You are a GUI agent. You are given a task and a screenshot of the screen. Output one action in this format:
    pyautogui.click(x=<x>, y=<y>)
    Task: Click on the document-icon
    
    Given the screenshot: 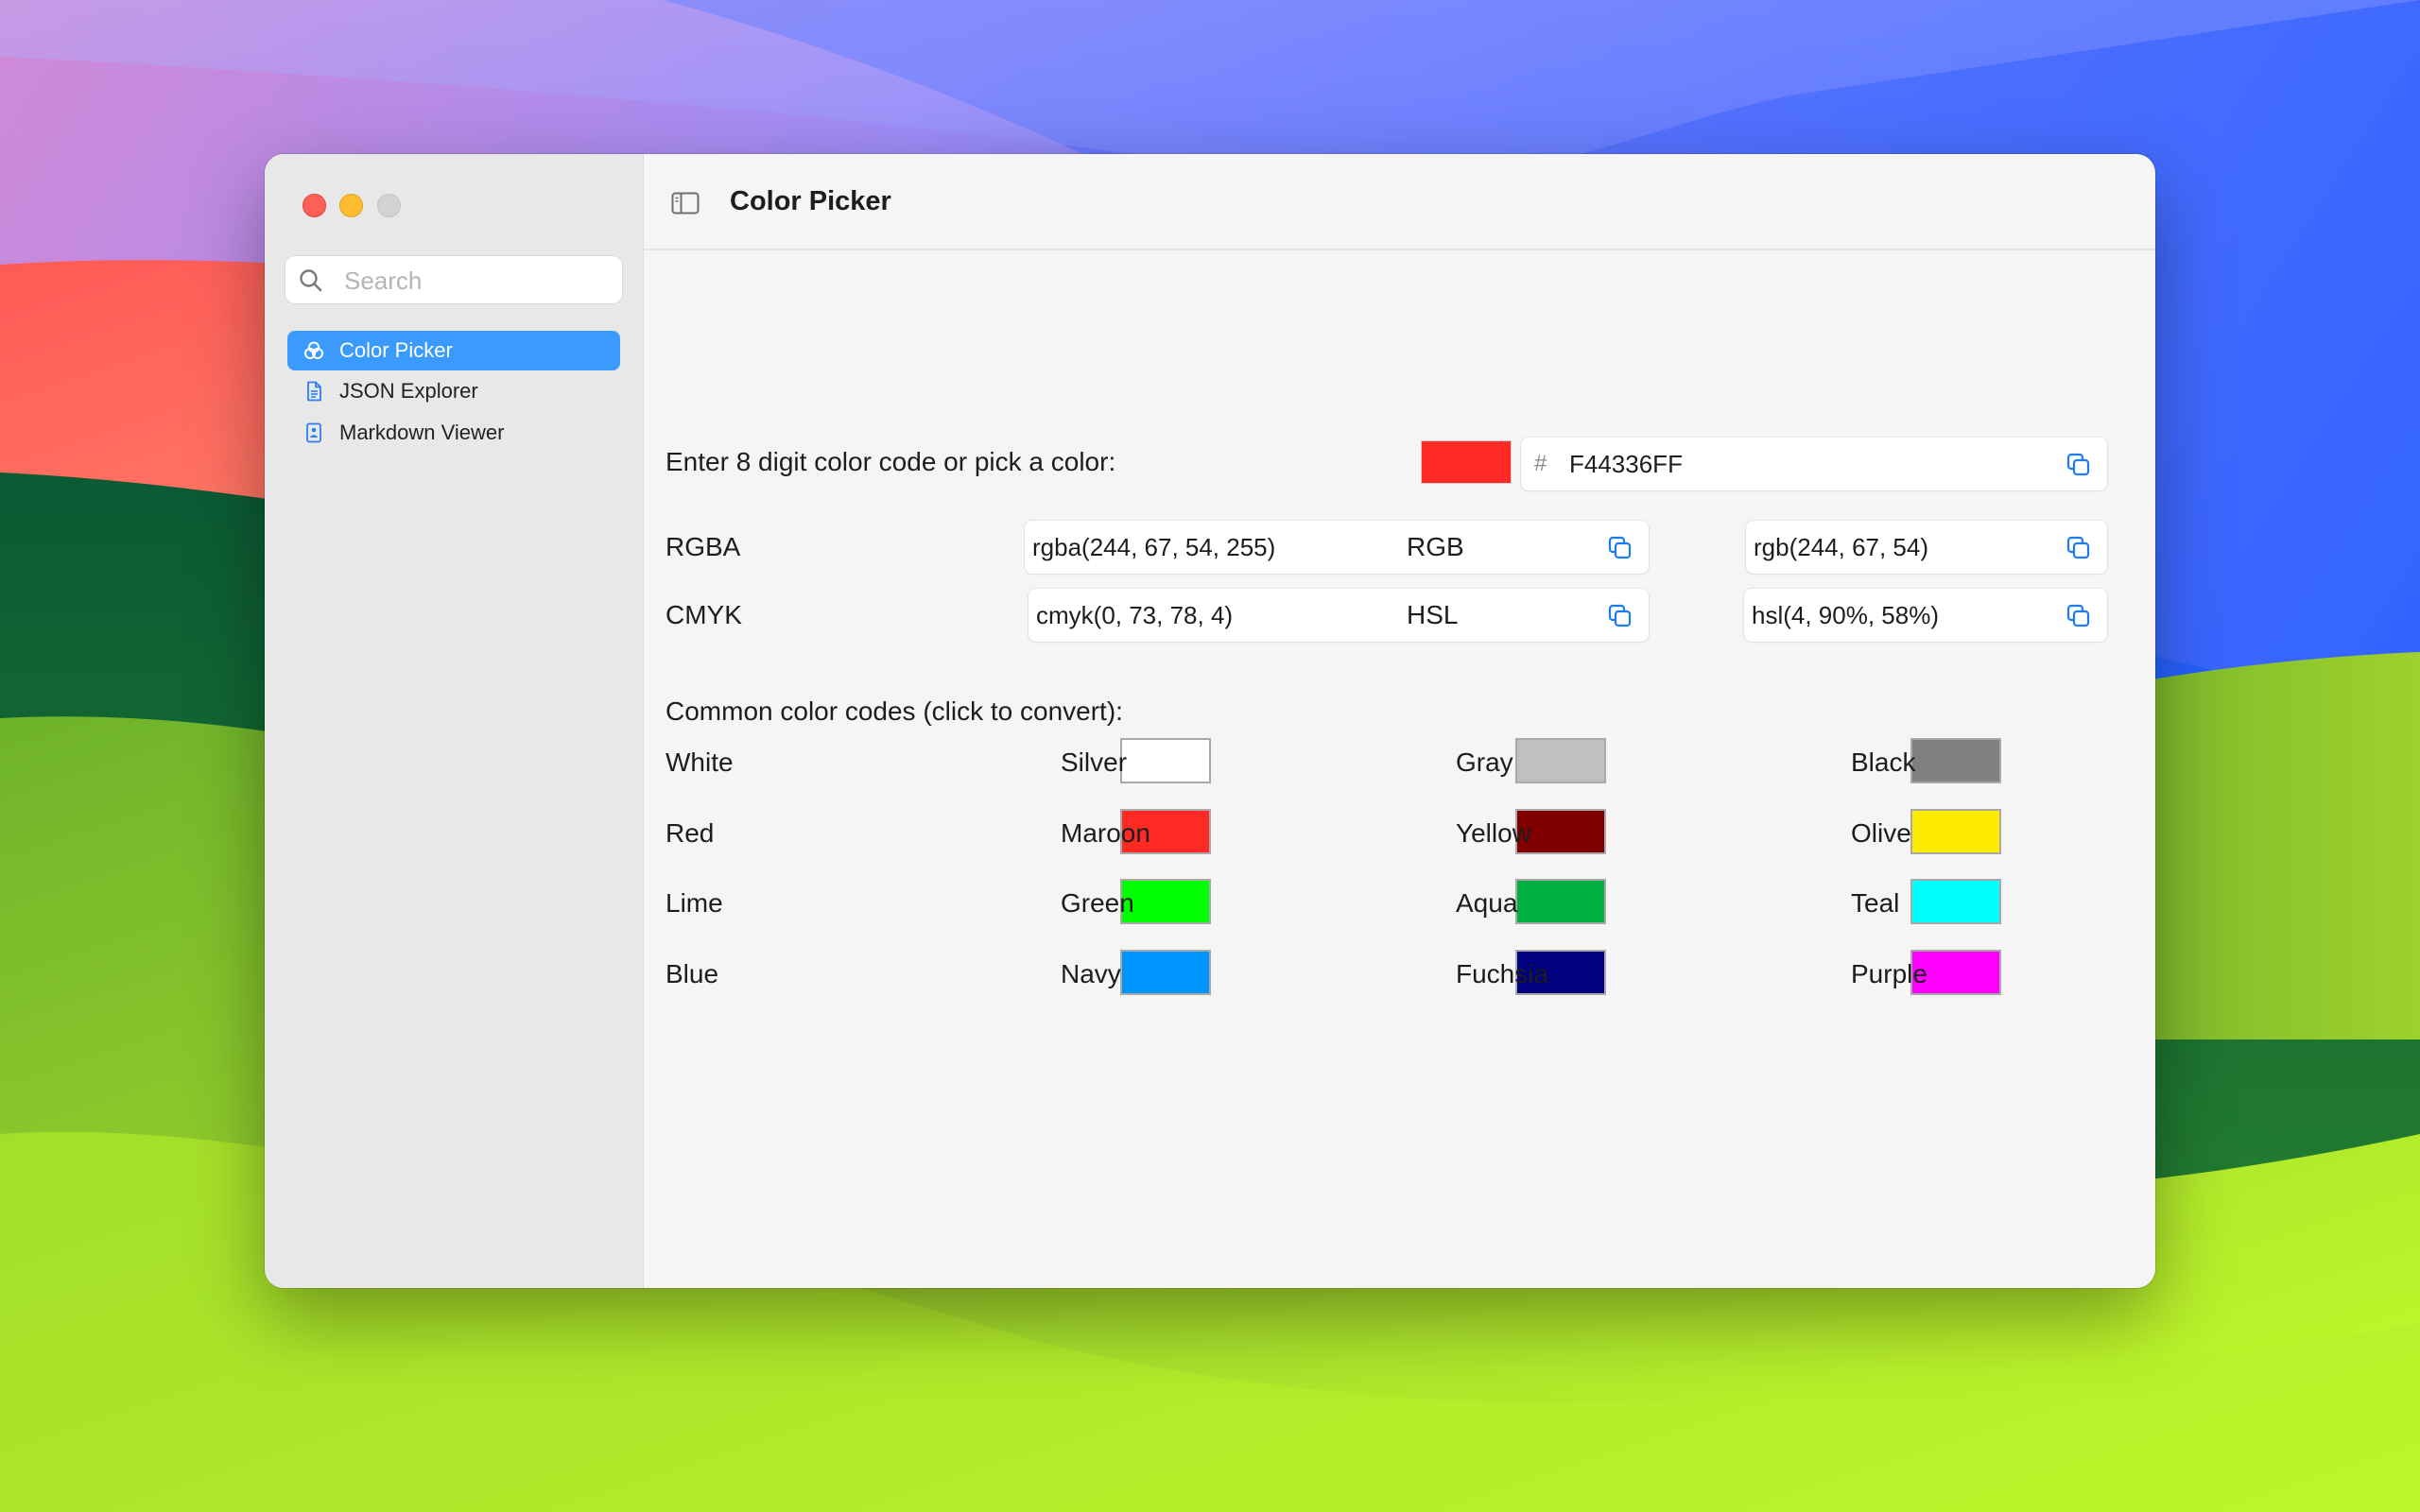 What is the action you would take?
    pyautogui.click(x=314, y=391)
    